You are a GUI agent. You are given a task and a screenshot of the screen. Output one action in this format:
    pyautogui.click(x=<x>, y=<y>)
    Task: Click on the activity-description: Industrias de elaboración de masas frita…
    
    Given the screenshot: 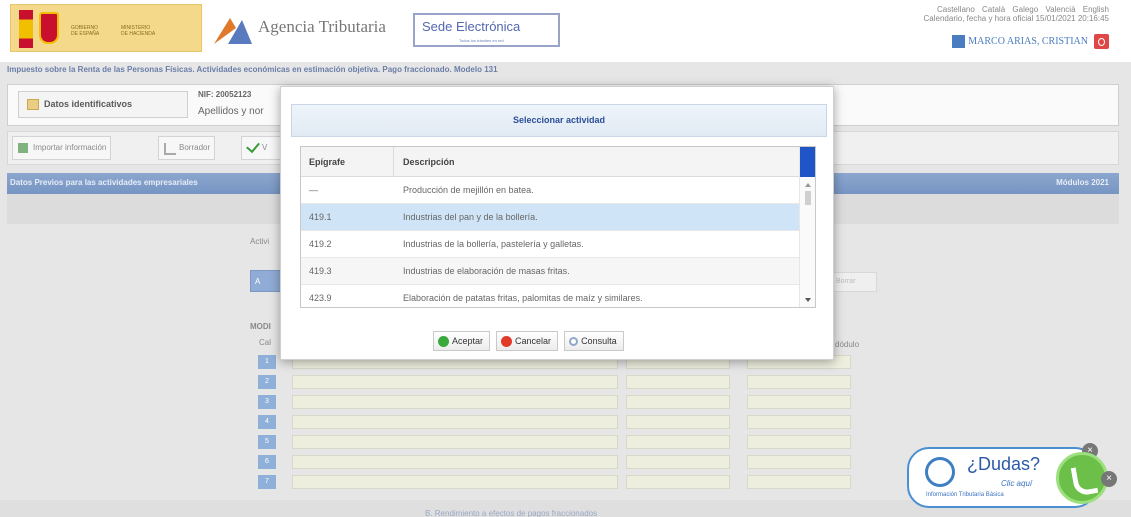 What is the action you would take?
    pyautogui.click(x=486, y=271)
    